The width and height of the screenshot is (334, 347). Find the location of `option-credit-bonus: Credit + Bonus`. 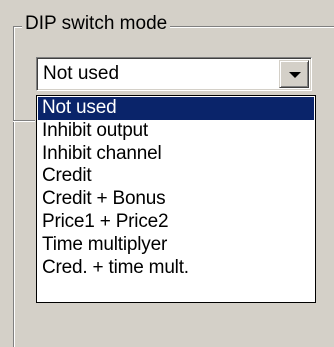

option-credit-bonus: Credit + Bonus is located at coordinates (176, 199).